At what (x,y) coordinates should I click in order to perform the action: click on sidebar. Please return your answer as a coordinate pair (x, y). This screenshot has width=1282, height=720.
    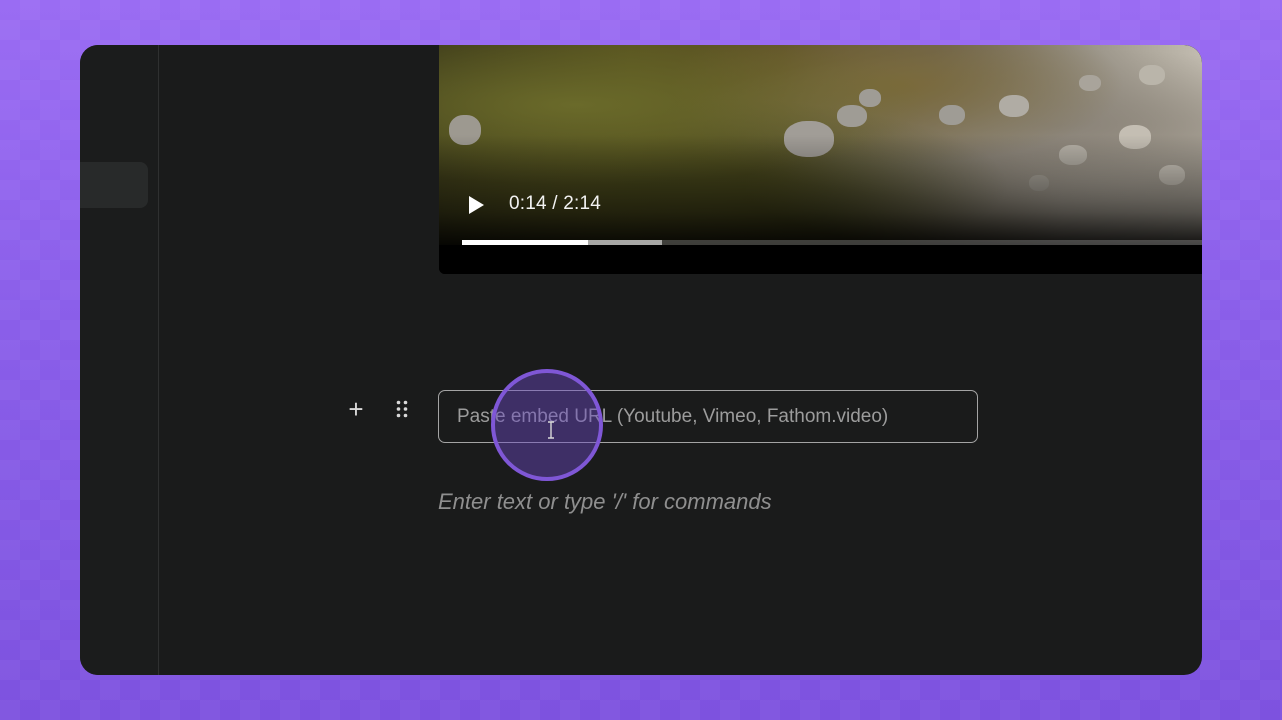
    Looking at the image, I should click on (119, 360).